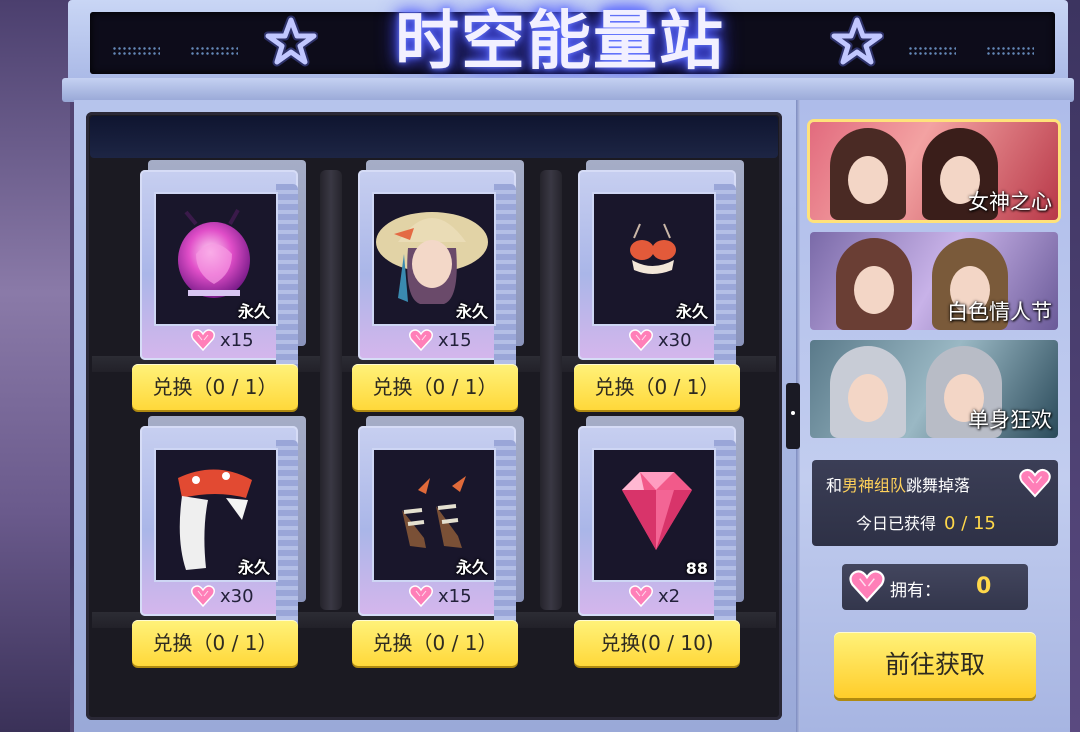  What do you see at coordinates (934, 171) in the screenshot?
I see `banner-goddess-heart: 女神之心` at bounding box center [934, 171].